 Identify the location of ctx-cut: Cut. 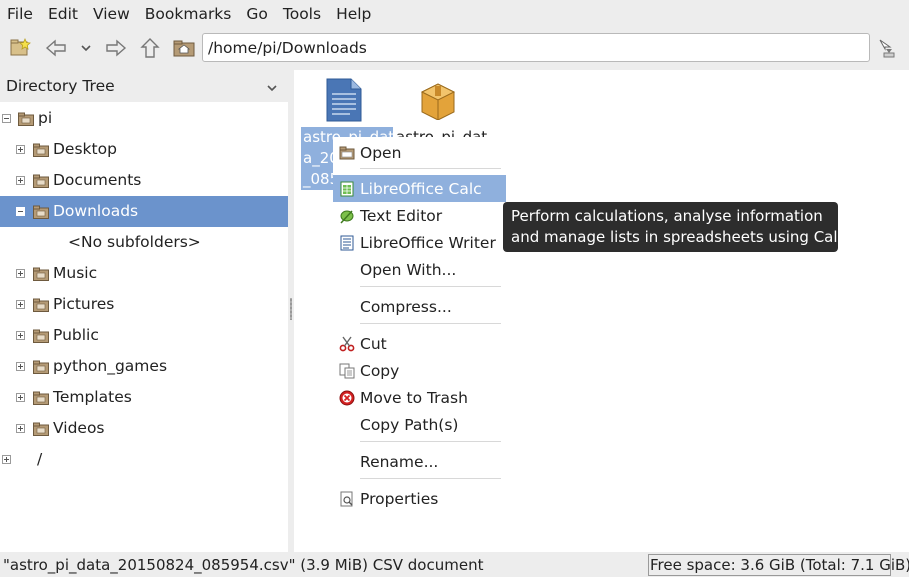
(419, 343).